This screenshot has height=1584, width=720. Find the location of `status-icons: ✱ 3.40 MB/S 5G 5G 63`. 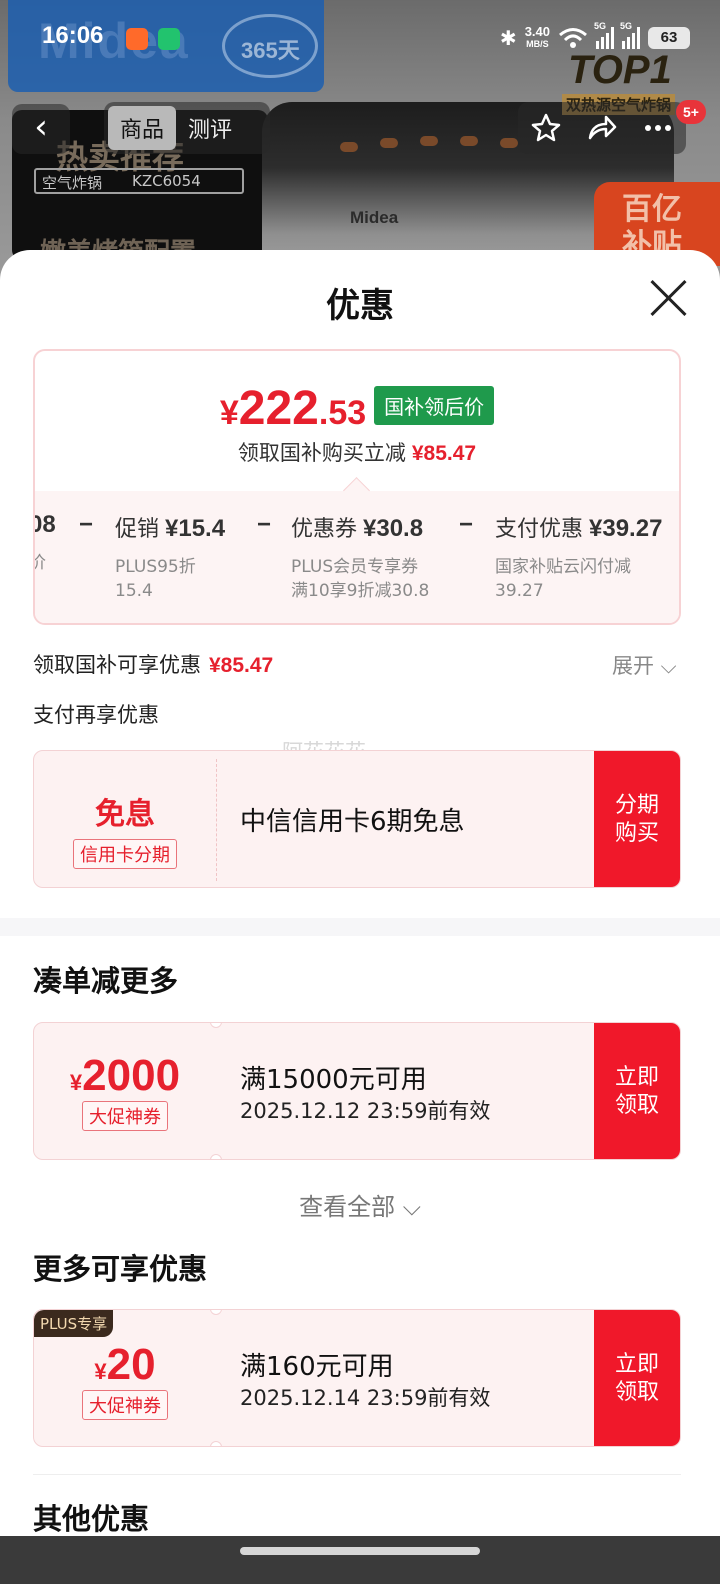

status-icons: ✱ 3.40 MB/S 5G 5G 63 is located at coordinates (594, 37).